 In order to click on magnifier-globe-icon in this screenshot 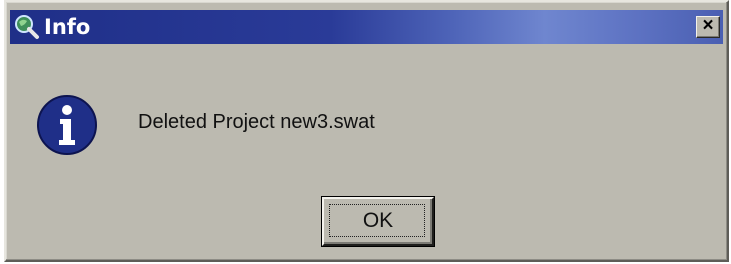, I will do `click(27, 27)`.